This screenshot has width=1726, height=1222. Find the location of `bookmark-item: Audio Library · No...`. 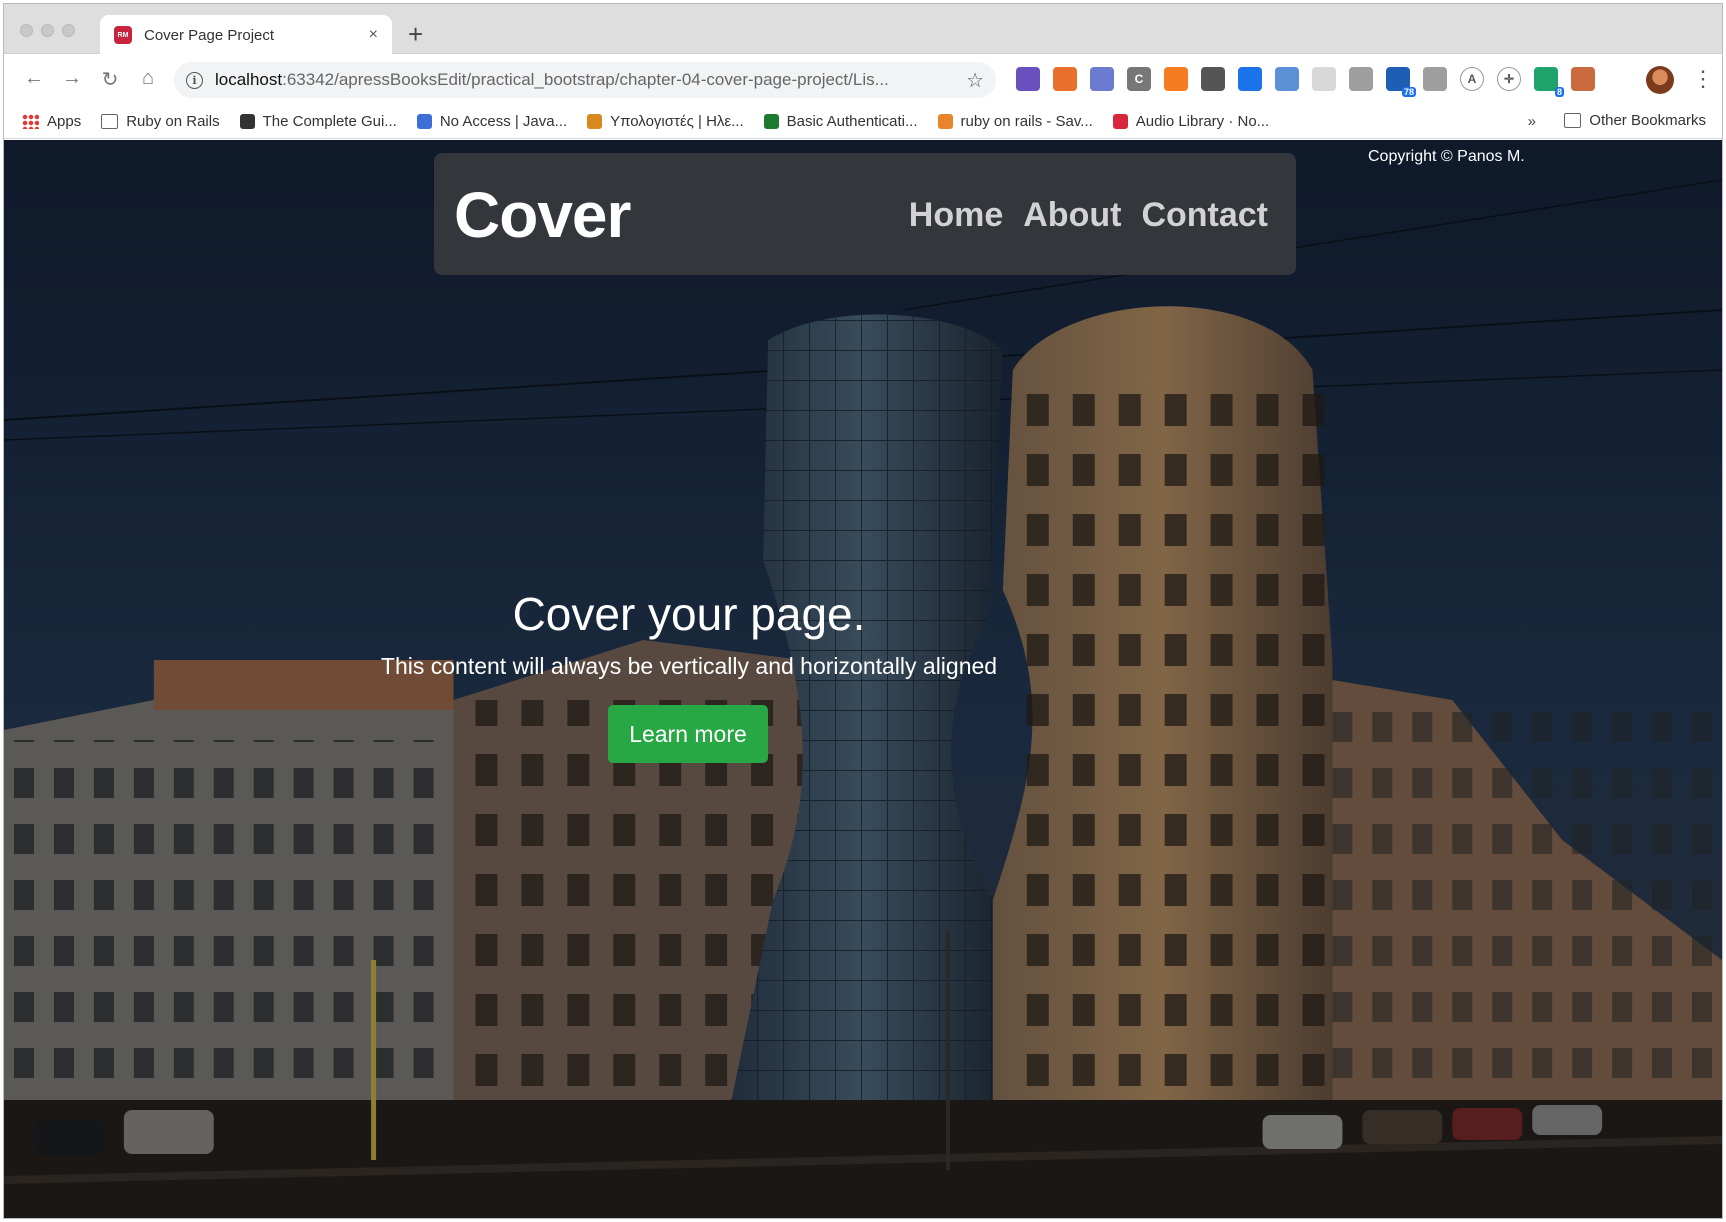

bookmark-item: Audio Library · No... is located at coordinates (1191, 121).